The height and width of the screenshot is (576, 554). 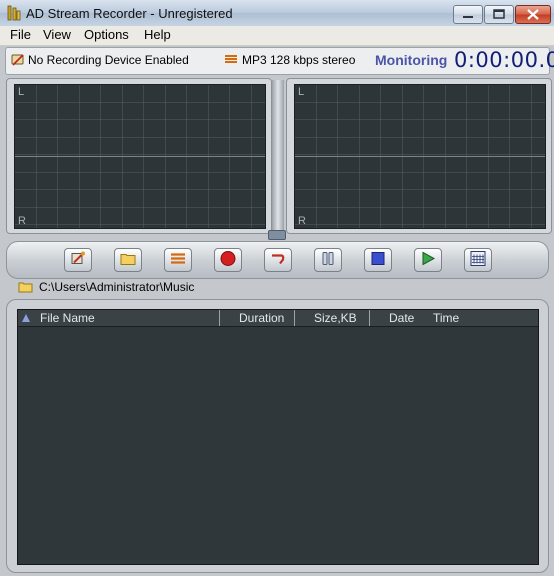 I want to click on format-button, so click(x=178, y=260).